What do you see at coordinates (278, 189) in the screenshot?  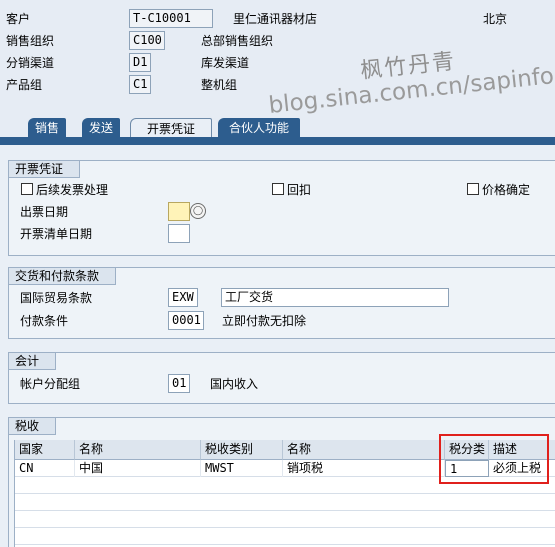 I see `rebate-checkbox` at bounding box center [278, 189].